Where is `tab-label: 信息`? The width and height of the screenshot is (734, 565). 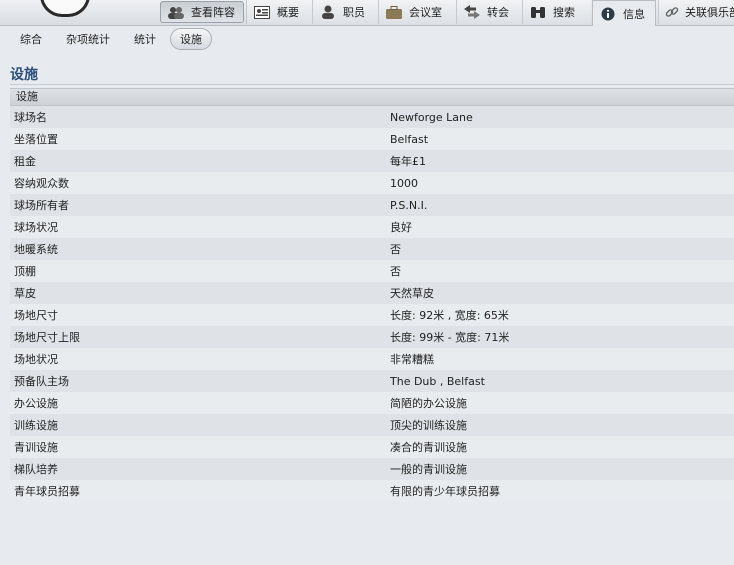
tab-label: 信息 is located at coordinates (634, 14).